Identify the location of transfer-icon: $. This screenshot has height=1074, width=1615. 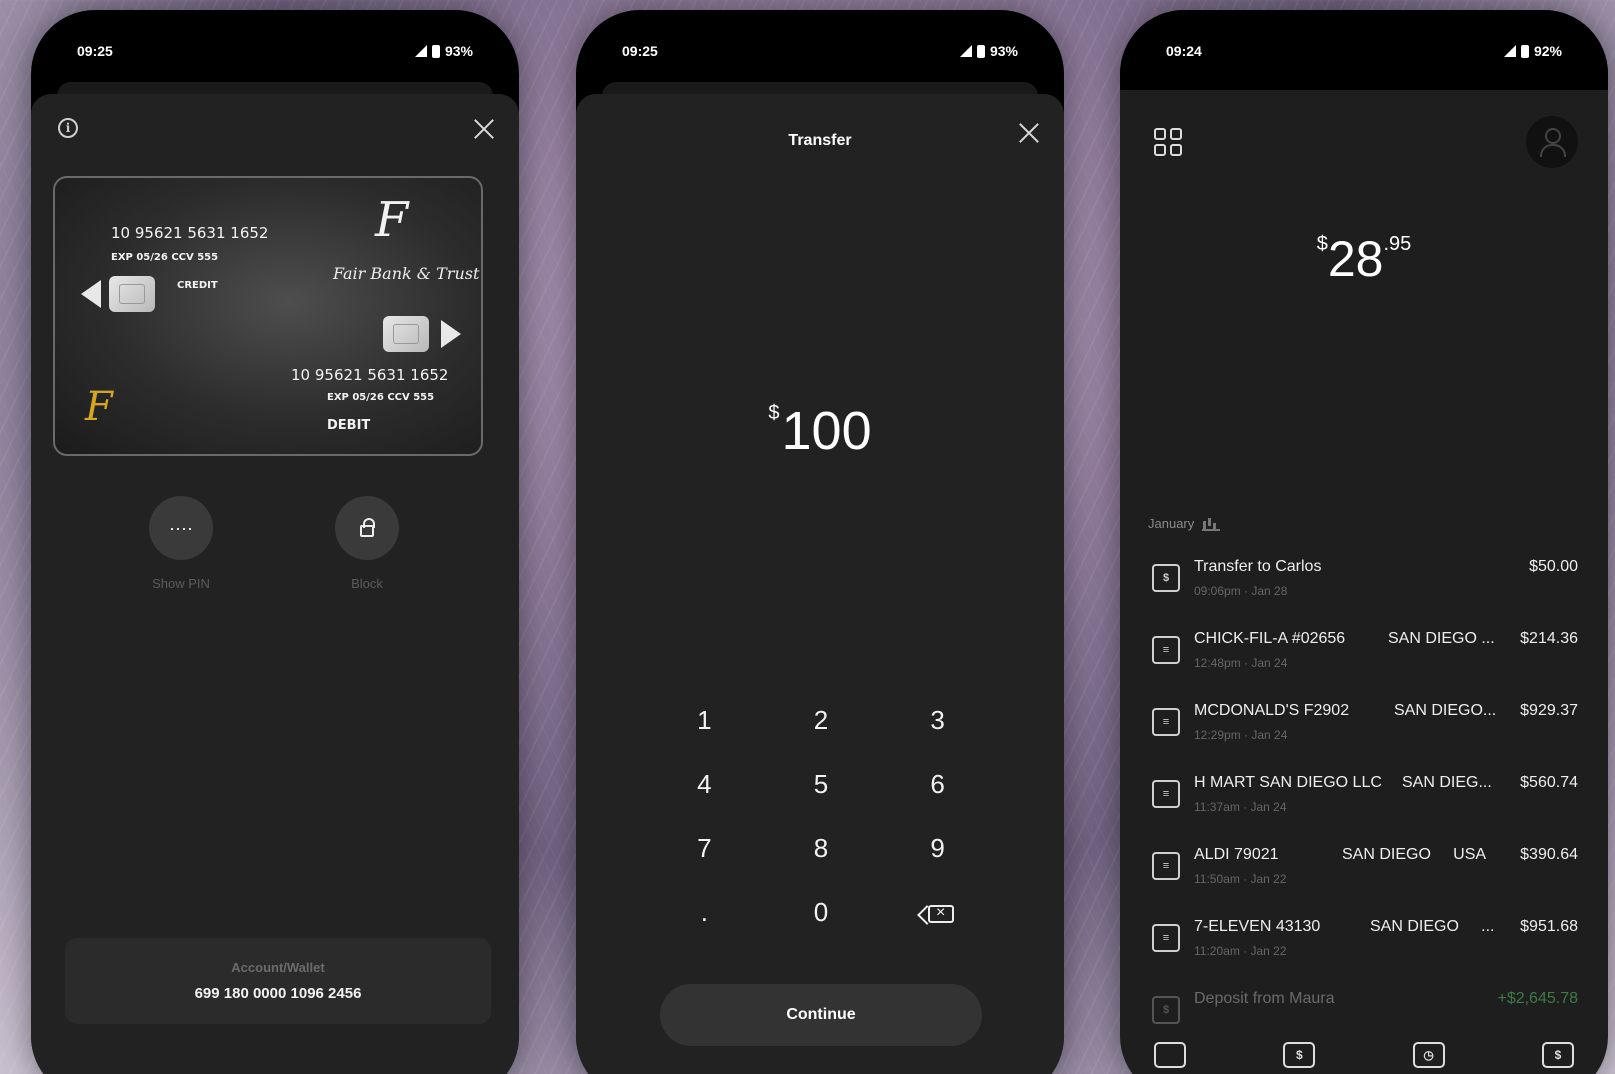
(1166, 578).